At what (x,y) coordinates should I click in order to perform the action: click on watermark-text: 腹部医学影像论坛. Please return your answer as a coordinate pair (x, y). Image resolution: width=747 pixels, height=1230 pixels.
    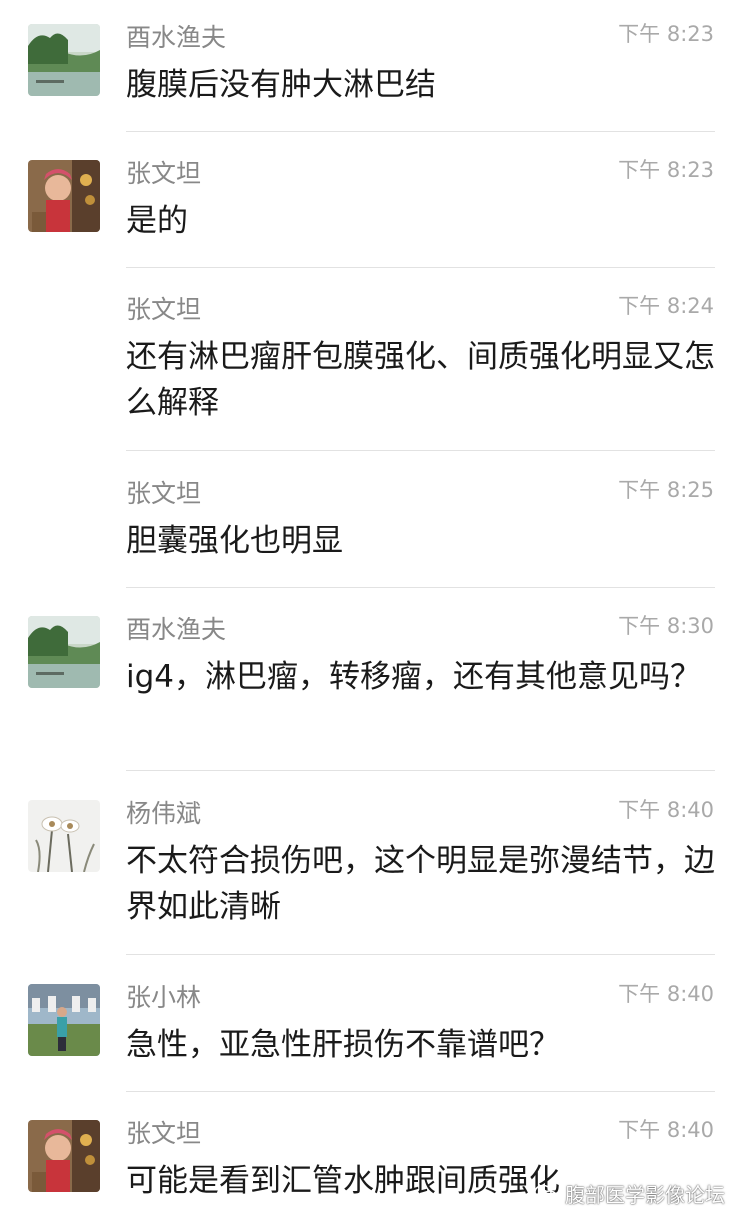
    Looking at the image, I should click on (645, 1195).